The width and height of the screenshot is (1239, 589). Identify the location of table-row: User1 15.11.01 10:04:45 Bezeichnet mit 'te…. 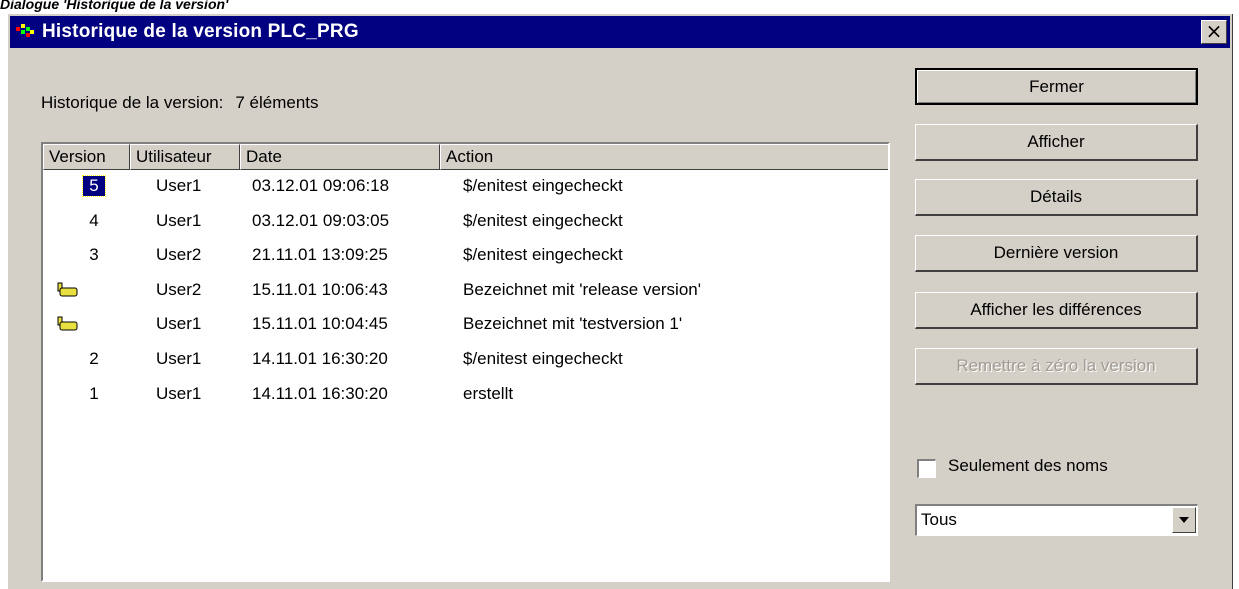
(465, 327).